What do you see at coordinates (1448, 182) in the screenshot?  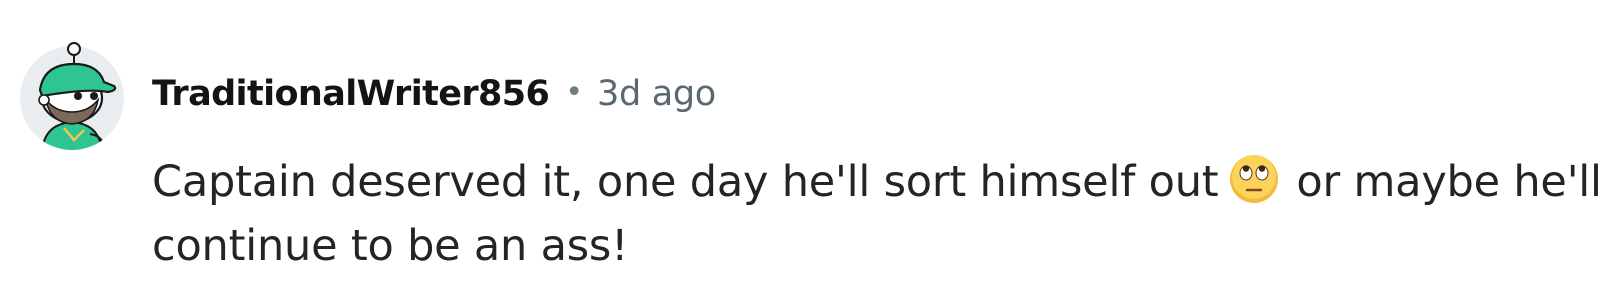 I see `comment-text-segment: or maybe he'll` at bounding box center [1448, 182].